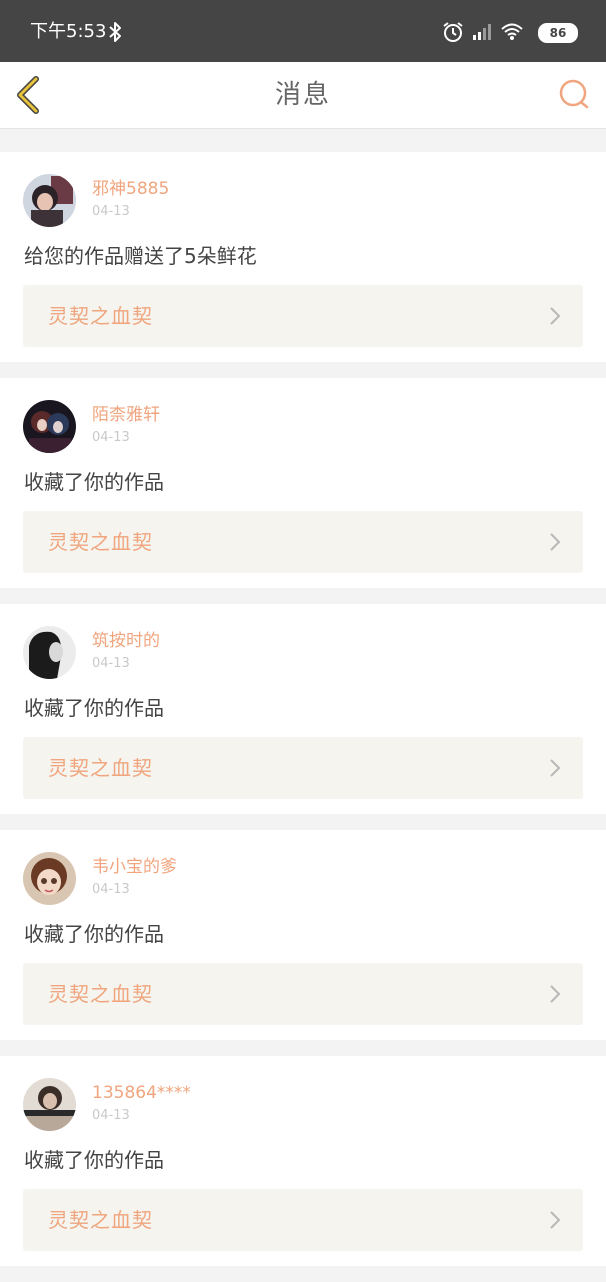  I want to click on username: 陌柰雅轩, so click(126, 415).